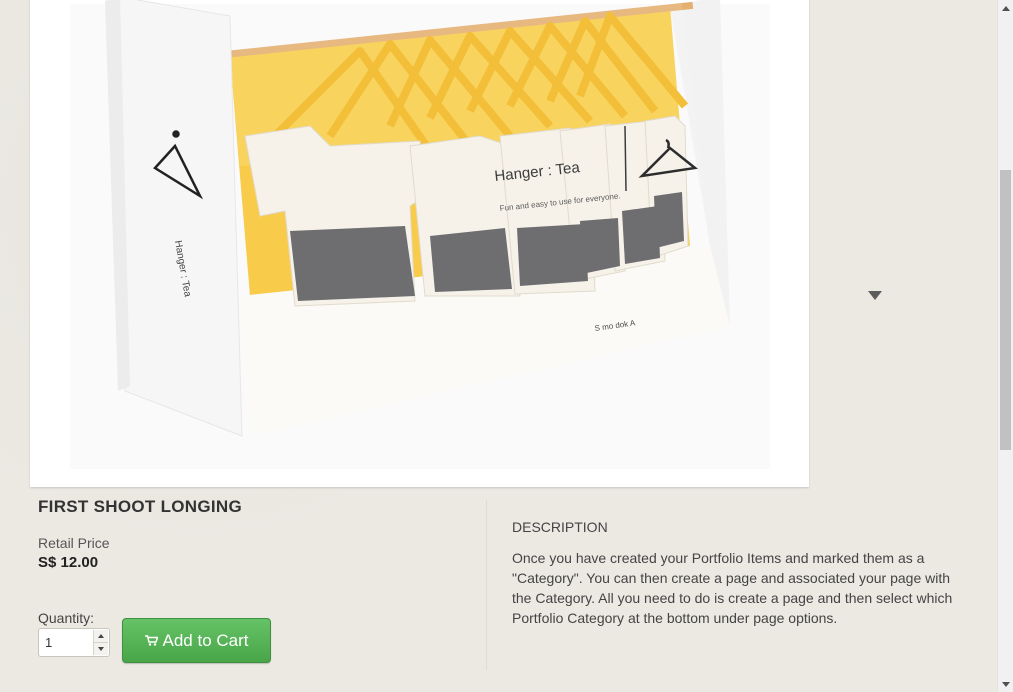 The image size is (1013, 692). I want to click on quantity-spinner, so click(100, 642).